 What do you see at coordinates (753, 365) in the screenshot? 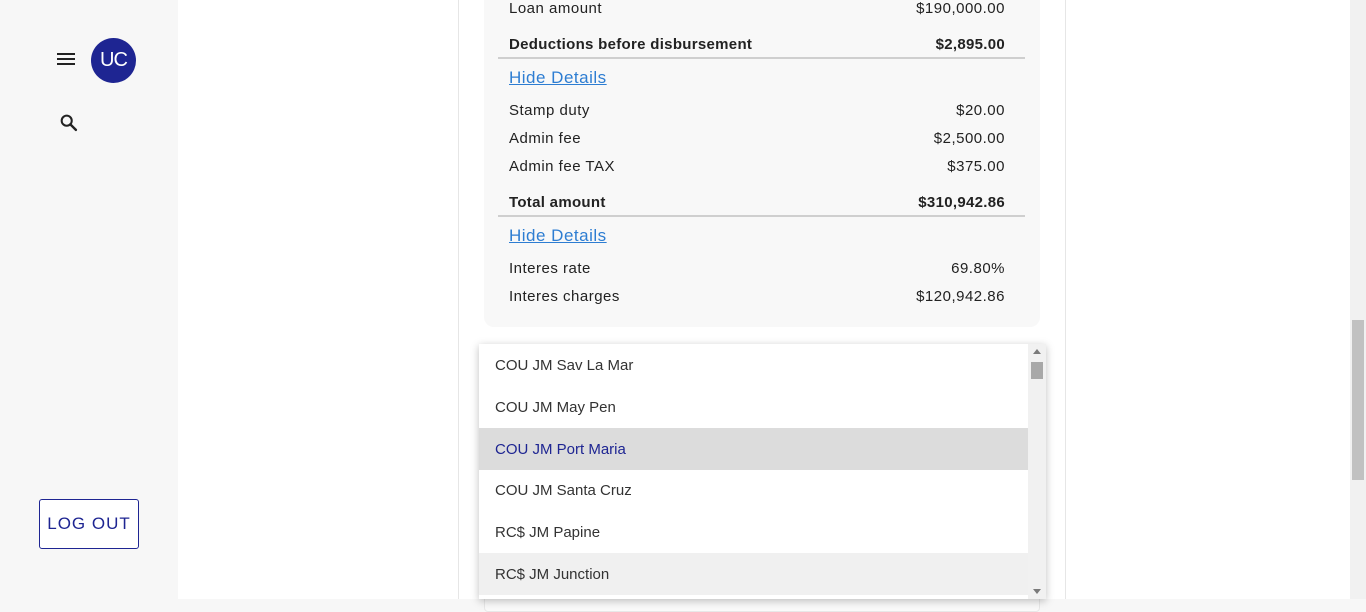
I see `dropdown-option: COU JM Sav La Mar` at bounding box center [753, 365].